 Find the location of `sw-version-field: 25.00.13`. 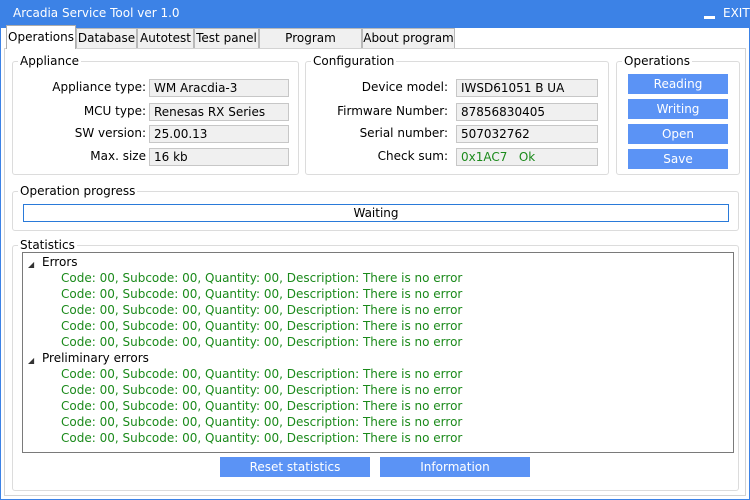

sw-version-field: 25.00.13 is located at coordinates (219, 134).